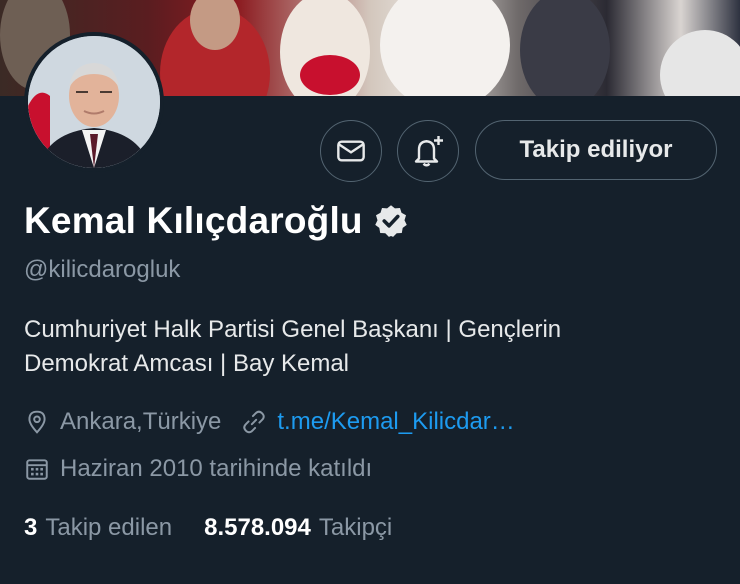 This screenshot has height=584, width=740. What do you see at coordinates (37, 422) in the screenshot?
I see `location-pin-icon` at bounding box center [37, 422].